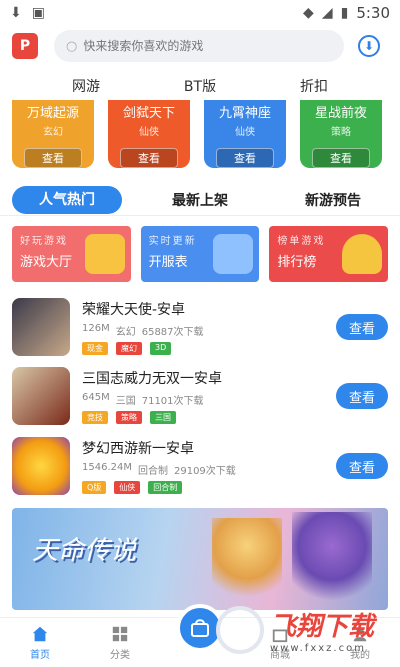  What do you see at coordinates (96, 328) in the screenshot?
I see `game-size: 126M` at bounding box center [96, 328].